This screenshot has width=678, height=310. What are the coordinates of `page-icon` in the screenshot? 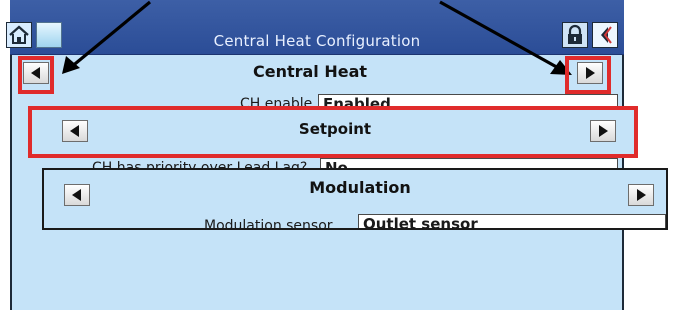 It's located at (49, 35).